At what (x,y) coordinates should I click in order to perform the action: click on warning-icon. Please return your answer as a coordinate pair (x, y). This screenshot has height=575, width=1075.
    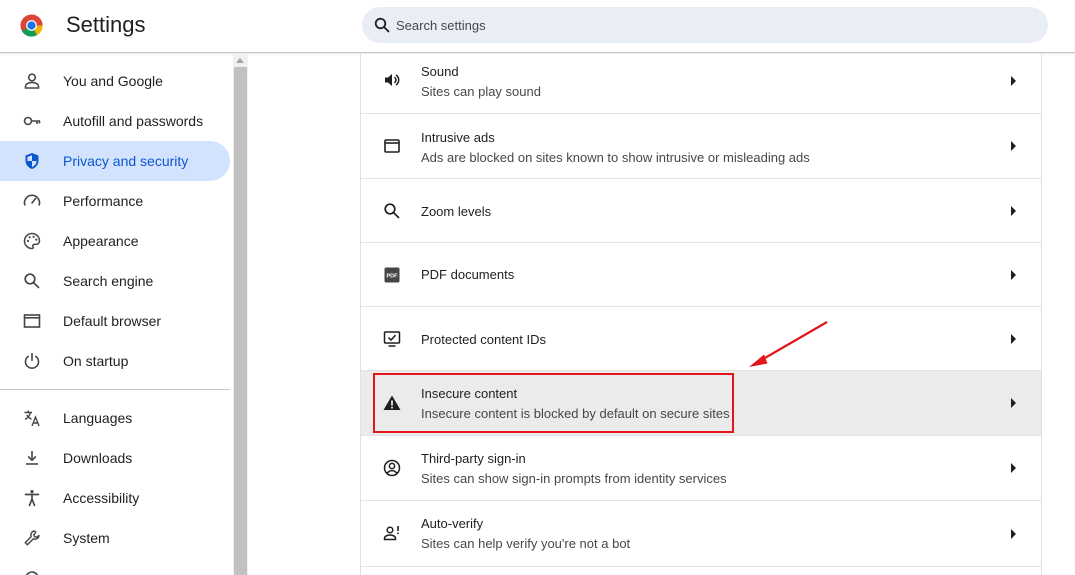
    Looking at the image, I should click on (392, 402).